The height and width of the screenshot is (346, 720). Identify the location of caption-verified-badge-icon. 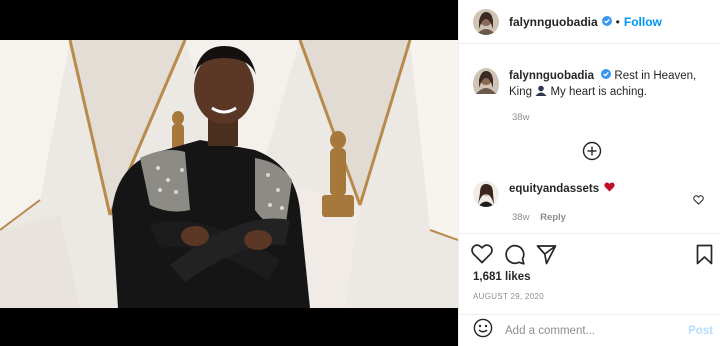
(606, 76).